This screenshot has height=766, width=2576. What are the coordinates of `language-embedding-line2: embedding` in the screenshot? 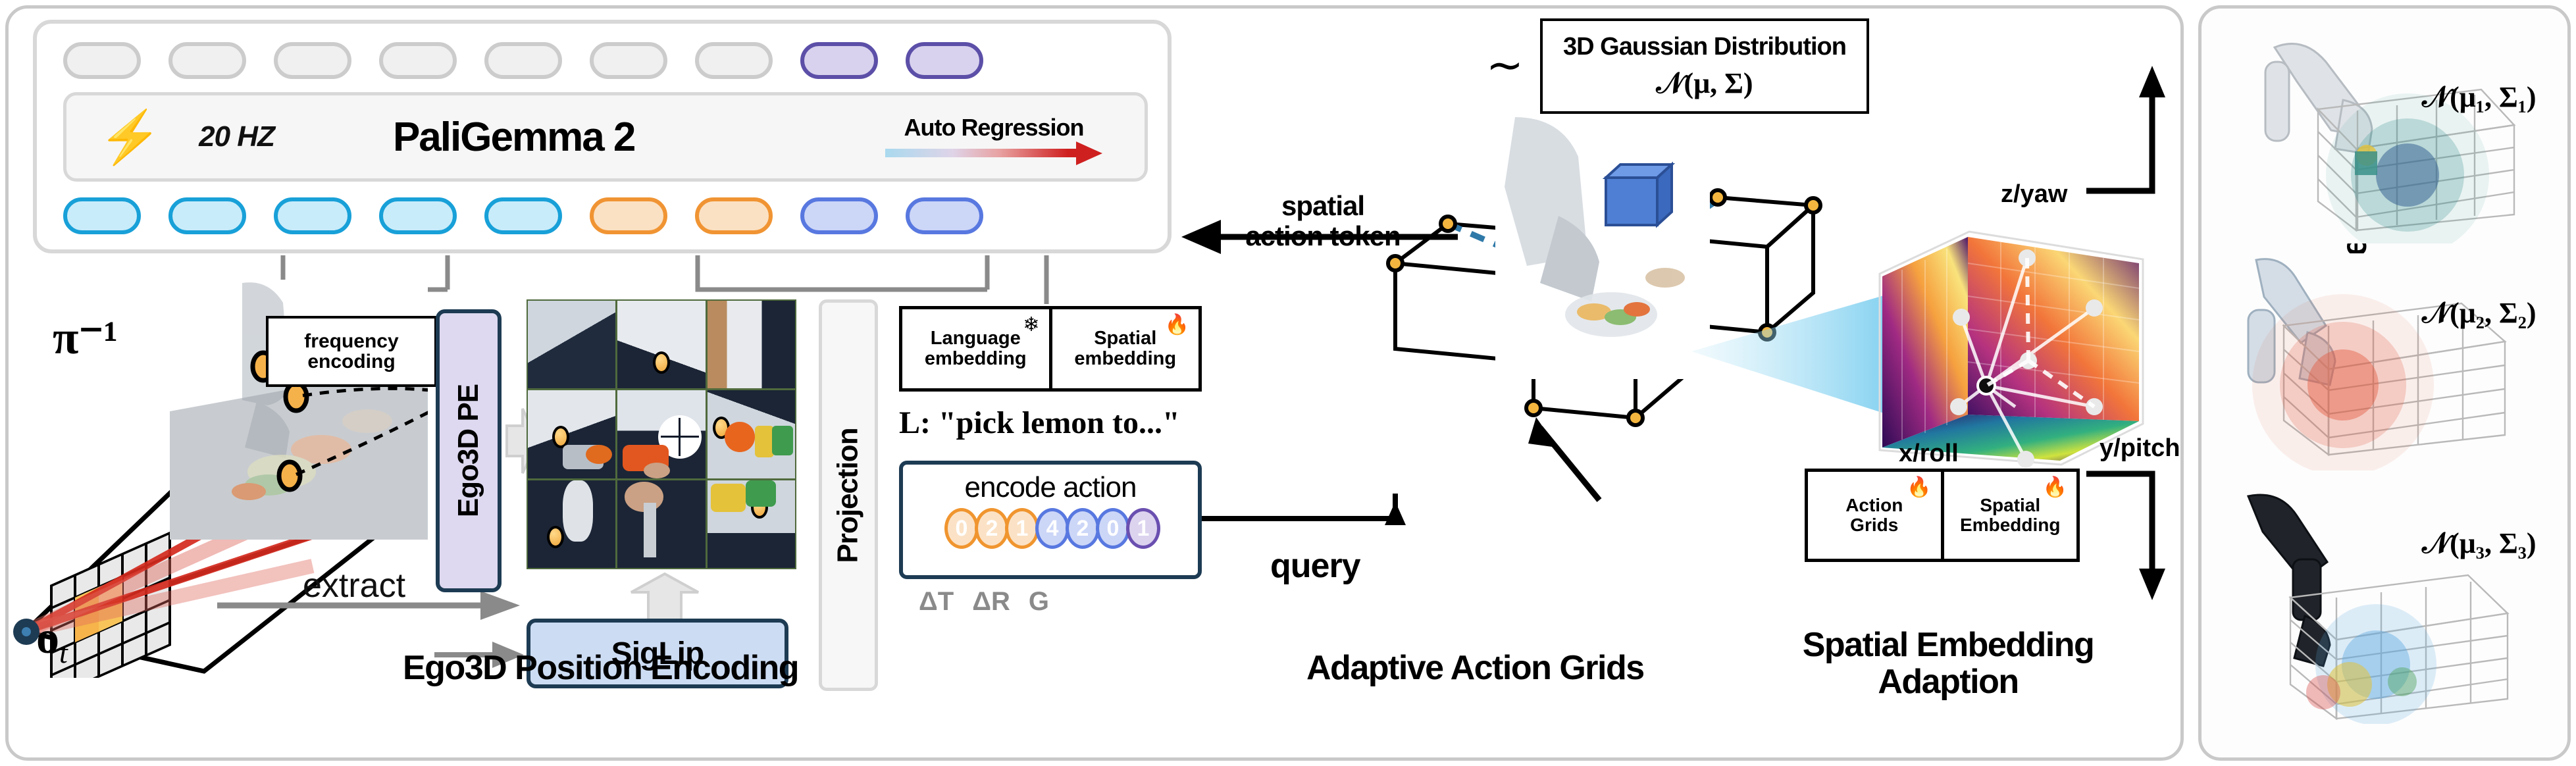 It's located at (975, 358).